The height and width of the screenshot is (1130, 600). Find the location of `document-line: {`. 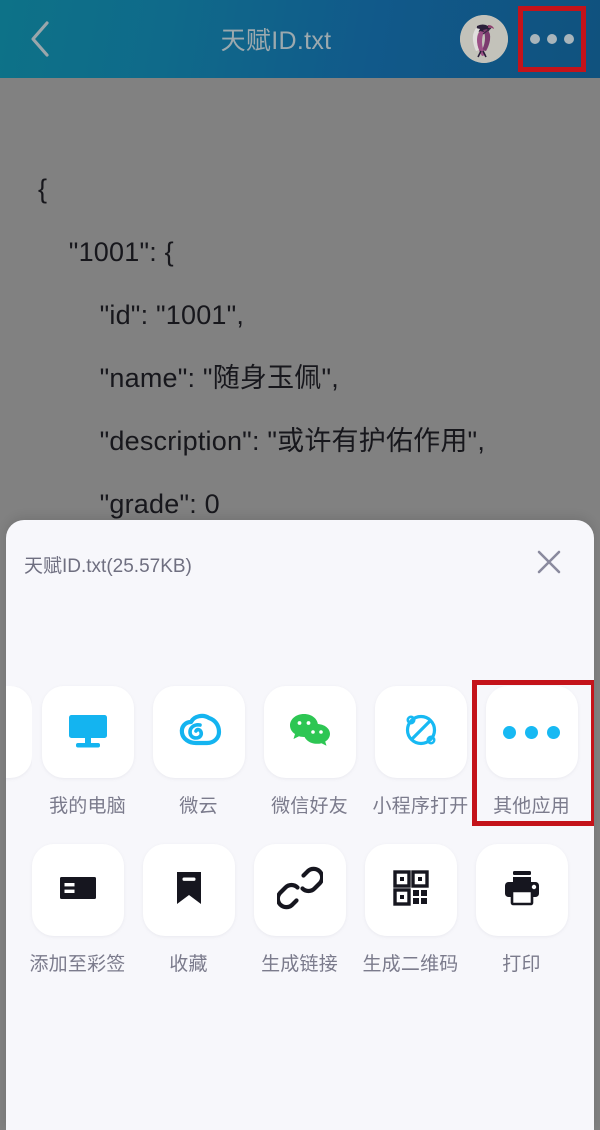

document-line: { is located at coordinates (43, 189).